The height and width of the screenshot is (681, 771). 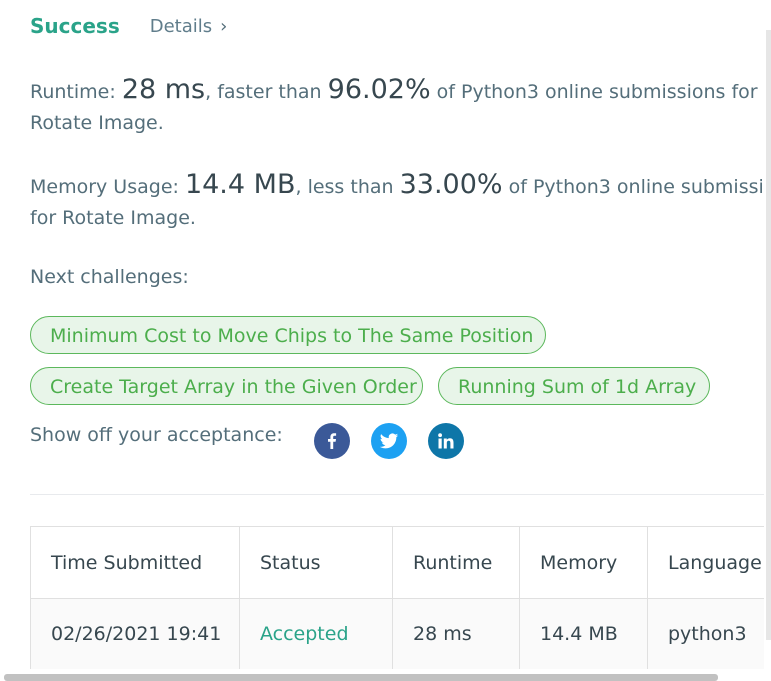 What do you see at coordinates (446, 441) in the screenshot?
I see `linkedin-icon` at bounding box center [446, 441].